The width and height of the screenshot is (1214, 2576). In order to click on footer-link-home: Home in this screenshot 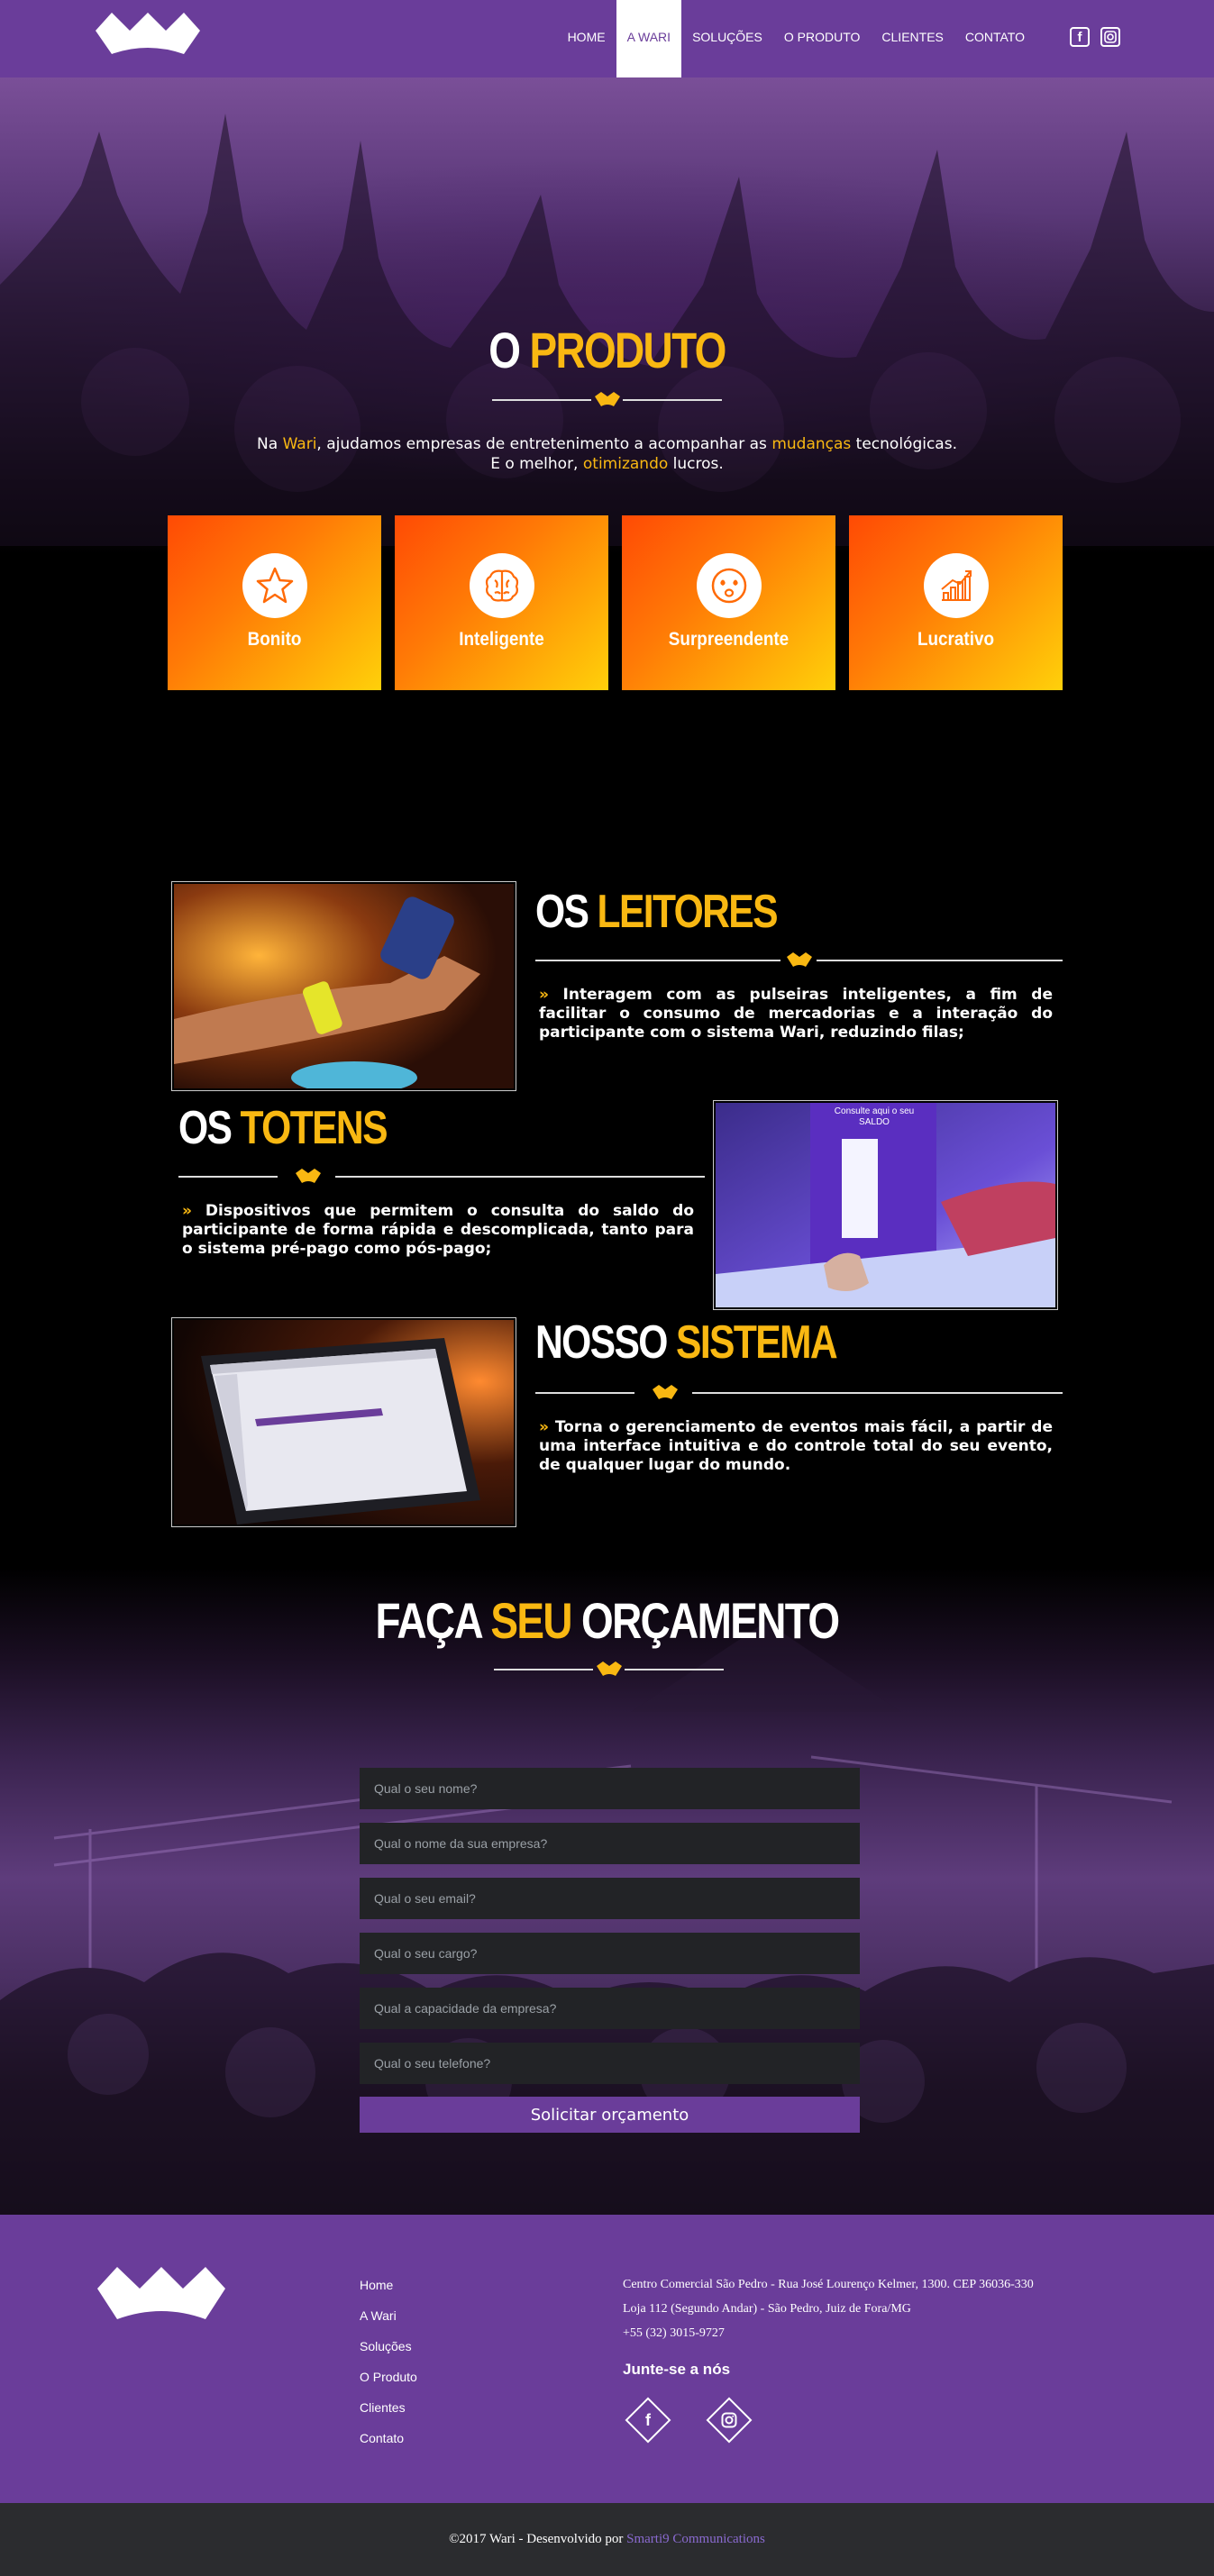, I will do `click(388, 2291)`.